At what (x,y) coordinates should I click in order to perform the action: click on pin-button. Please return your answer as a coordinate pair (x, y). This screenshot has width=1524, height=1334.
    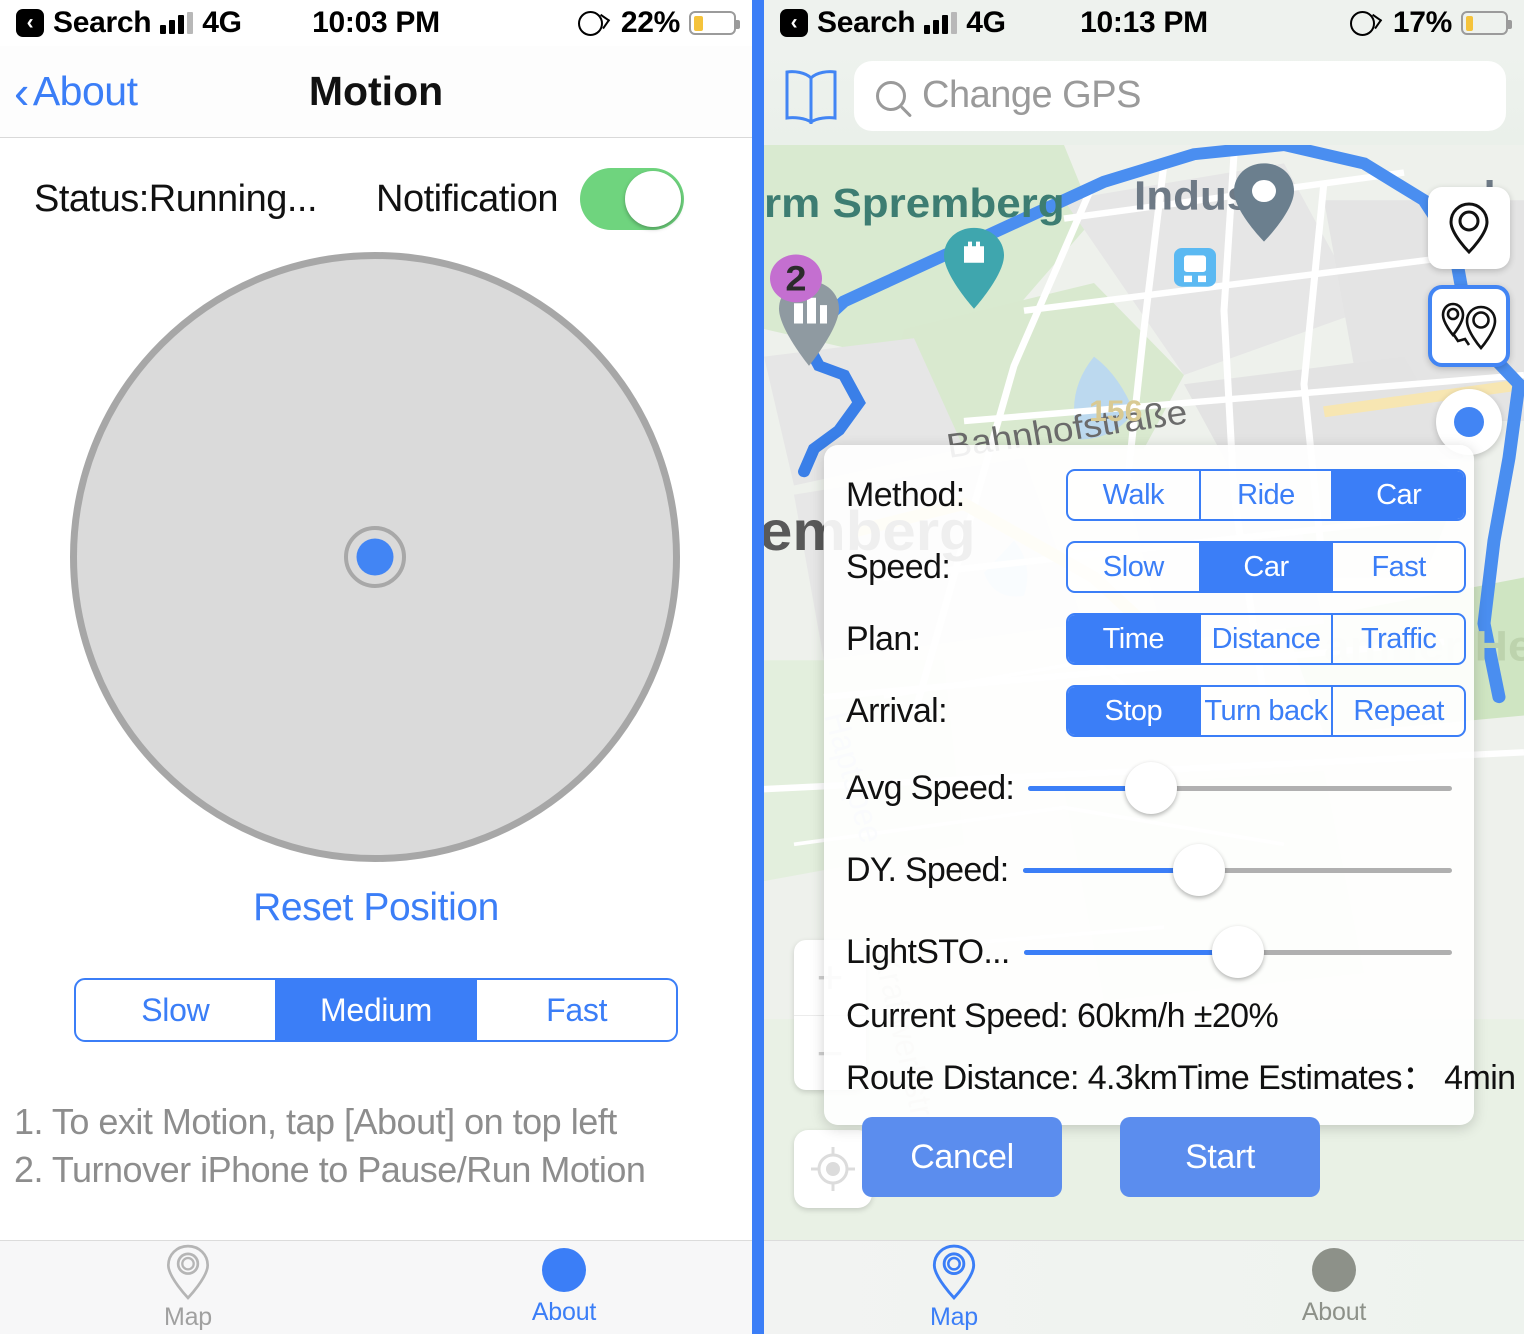
    Looking at the image, I should click on (1469, 228).